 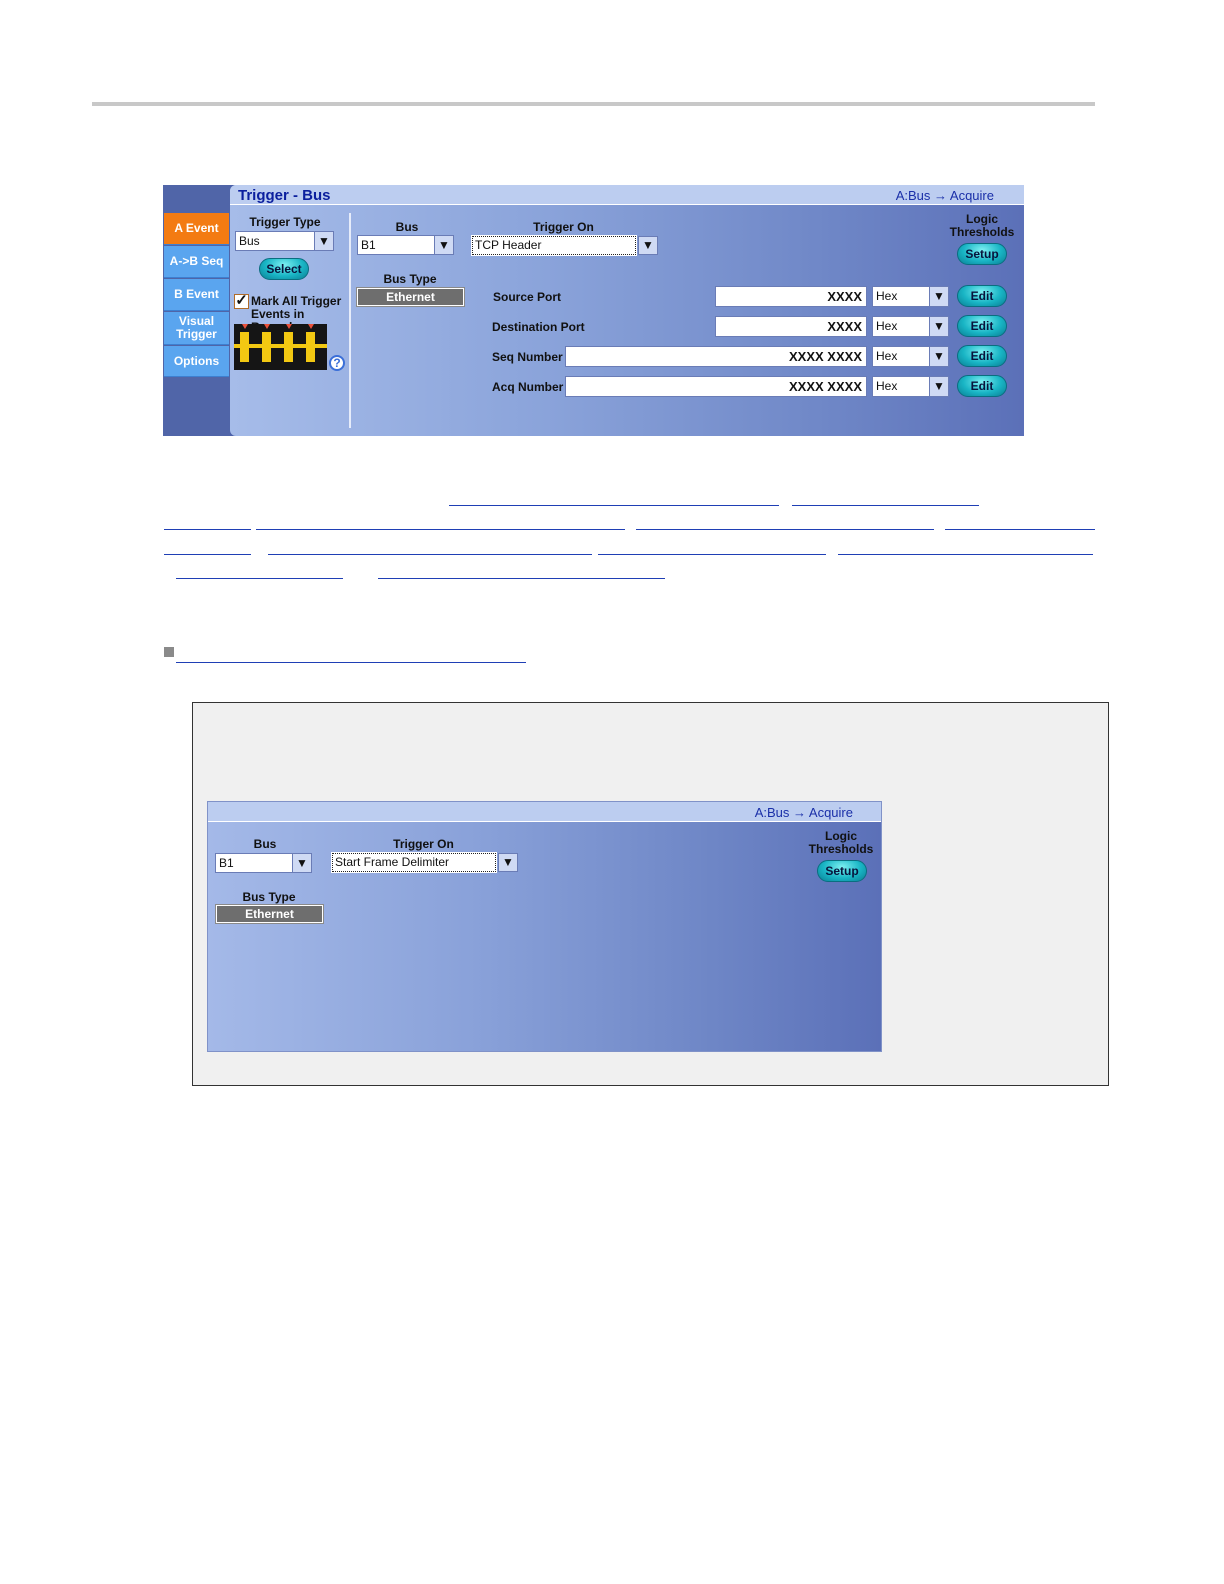 What do you see at coordinates (350, 320) in the screenshot?
I see `column-divider` at bounding box center [350, 320].